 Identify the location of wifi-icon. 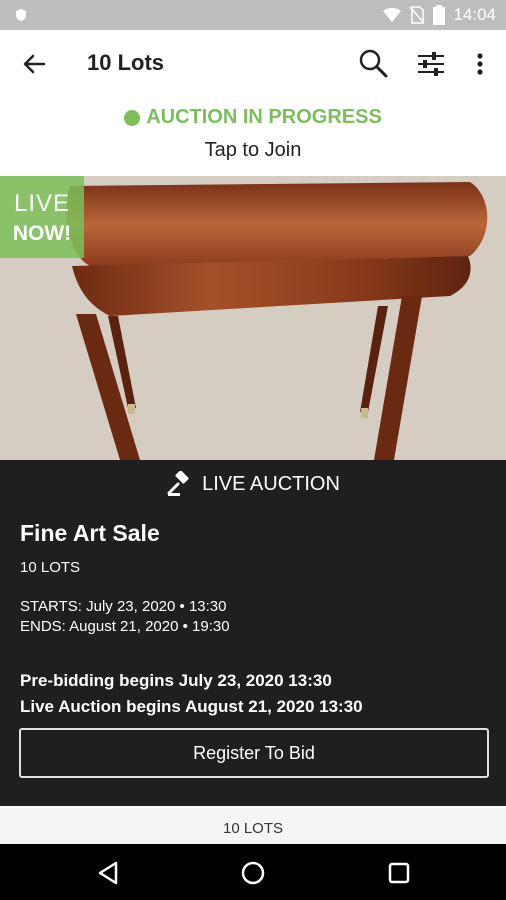
(392, 15).